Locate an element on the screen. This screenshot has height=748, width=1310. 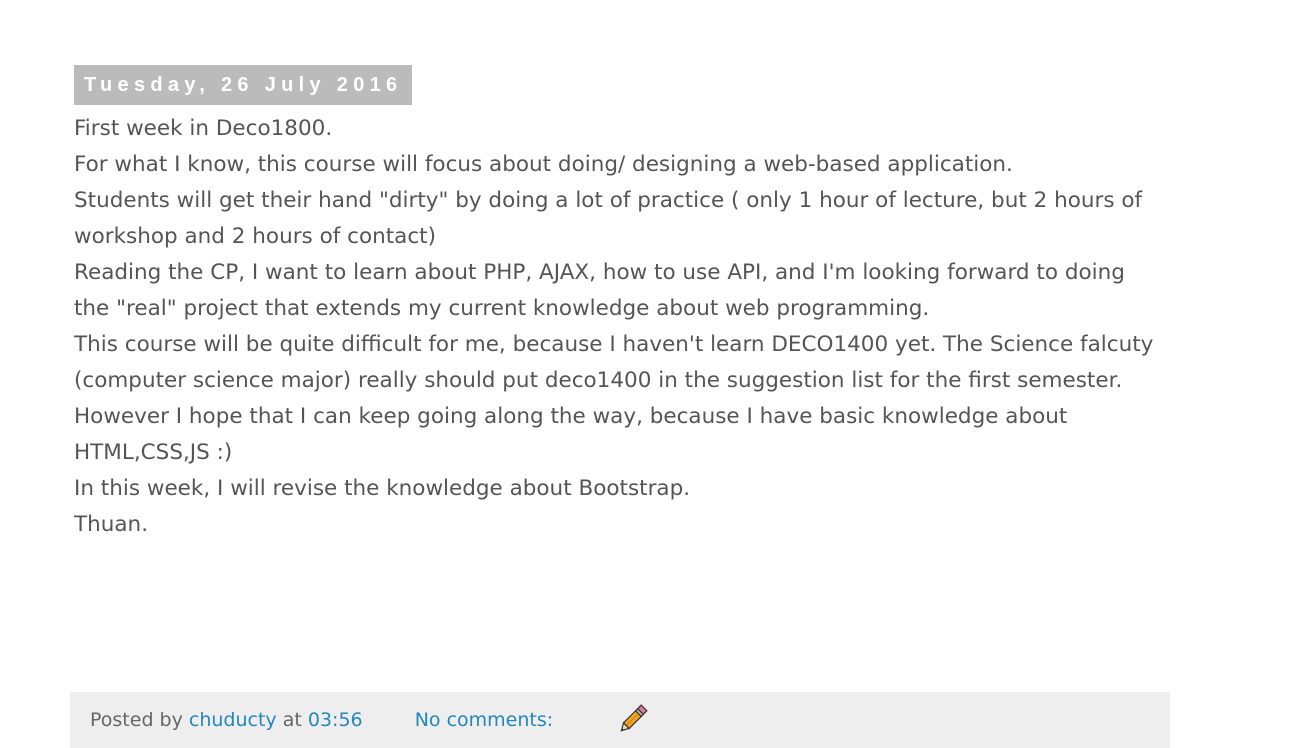
post-date: Tuesday, 26 July 2016 is located at coordinates (243, 84).